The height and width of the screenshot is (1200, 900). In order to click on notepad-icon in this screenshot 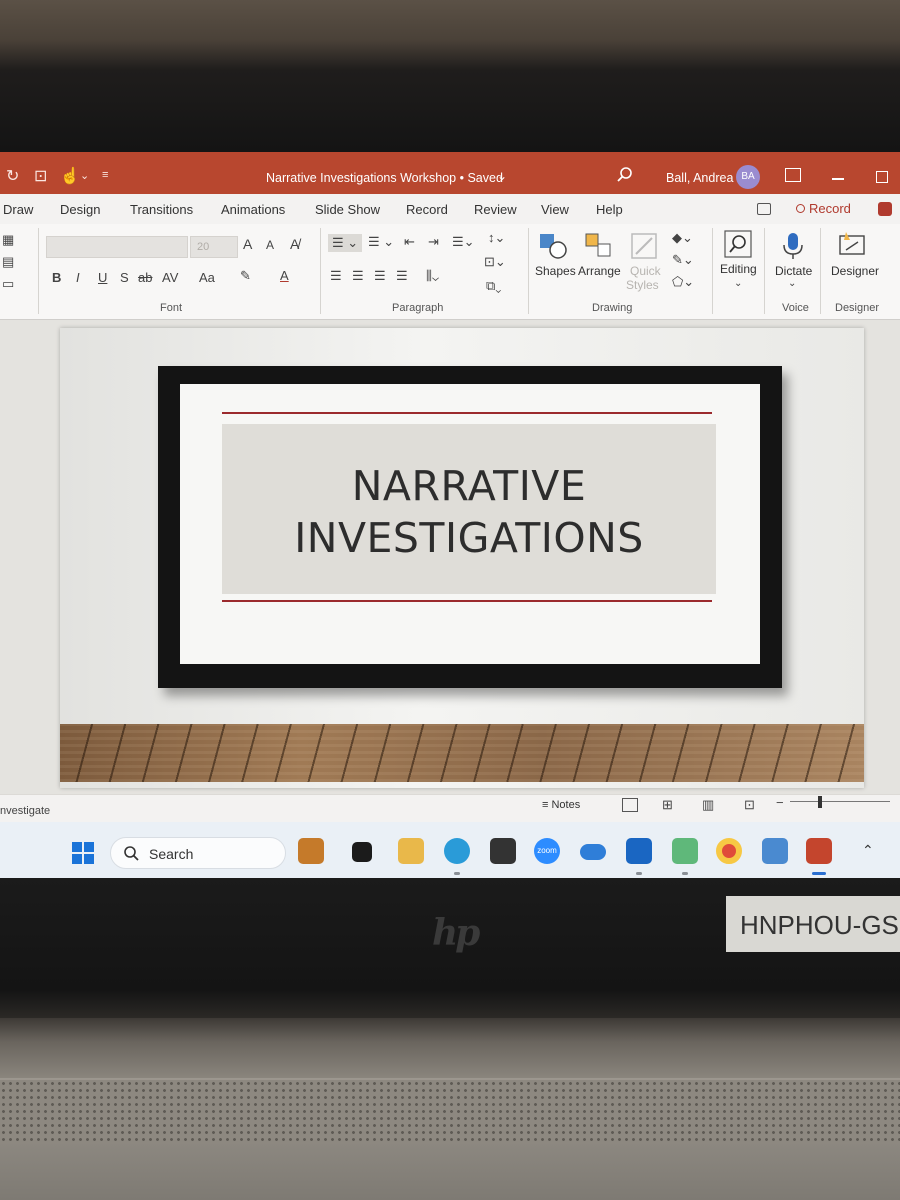, I will do `click(775, 851)`.